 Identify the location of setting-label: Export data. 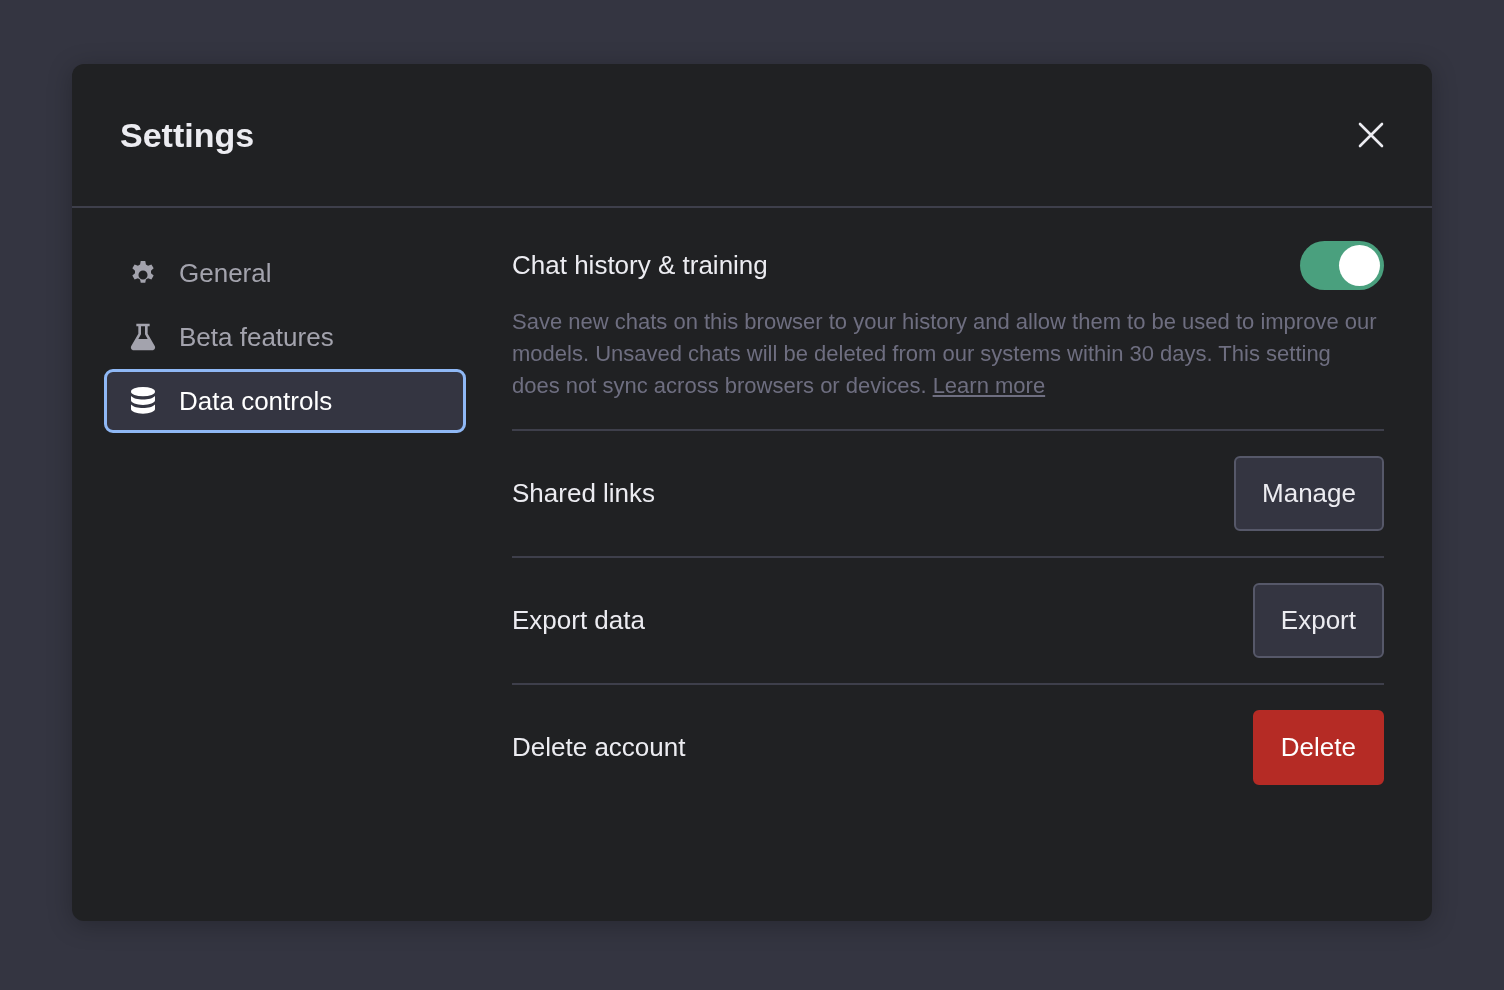
(578, 620).